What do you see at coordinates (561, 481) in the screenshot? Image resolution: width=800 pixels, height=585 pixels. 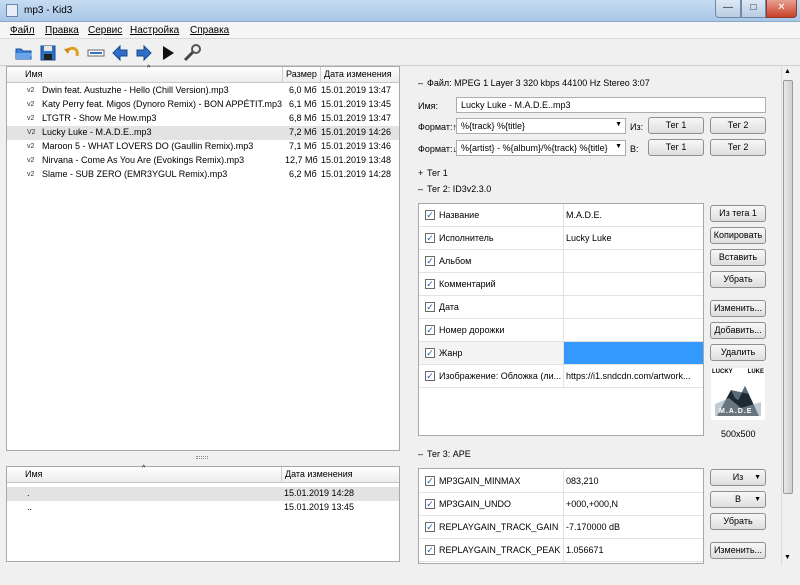 I see `frame-row: ✓ MP3GAIN_MINMAX 083,210` at bounding box center [561, 481].